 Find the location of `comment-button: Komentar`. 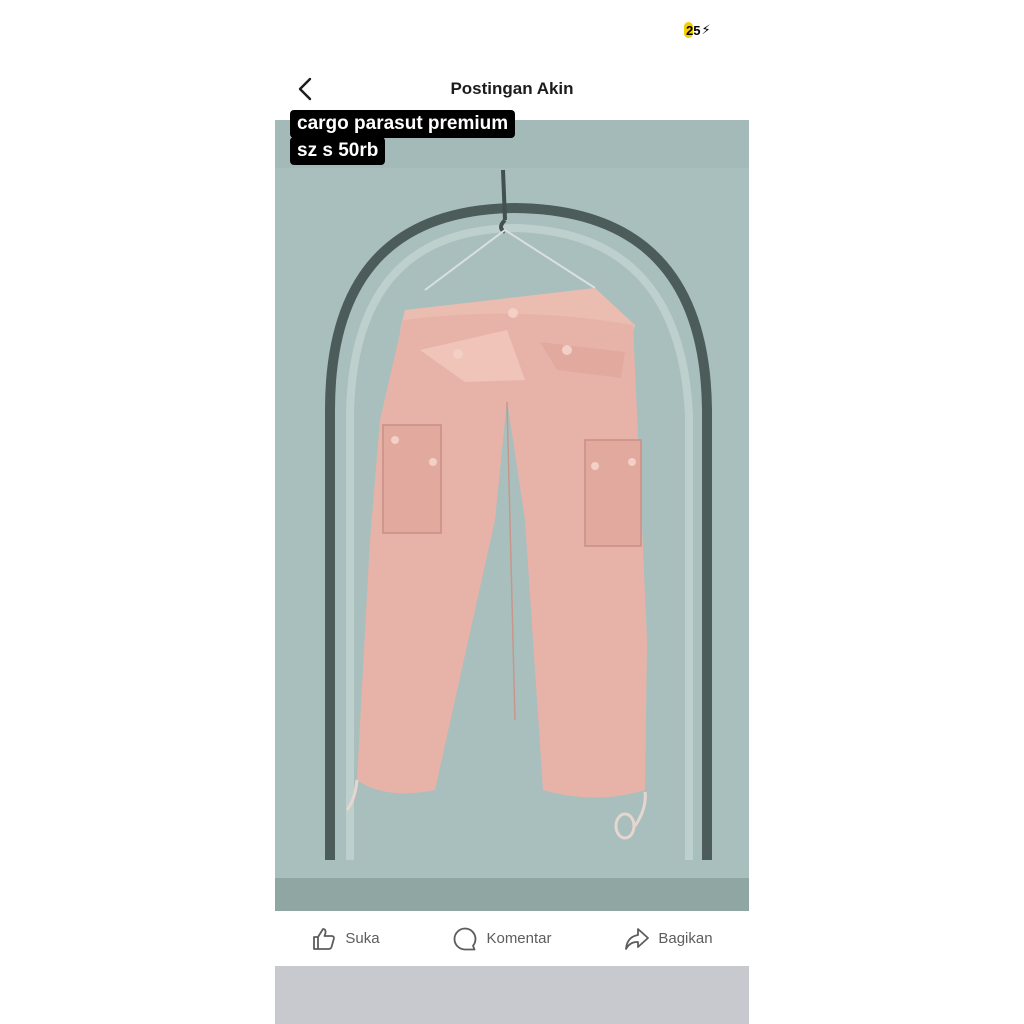

comment-button: Komentar is located at coordinates (502, 939).